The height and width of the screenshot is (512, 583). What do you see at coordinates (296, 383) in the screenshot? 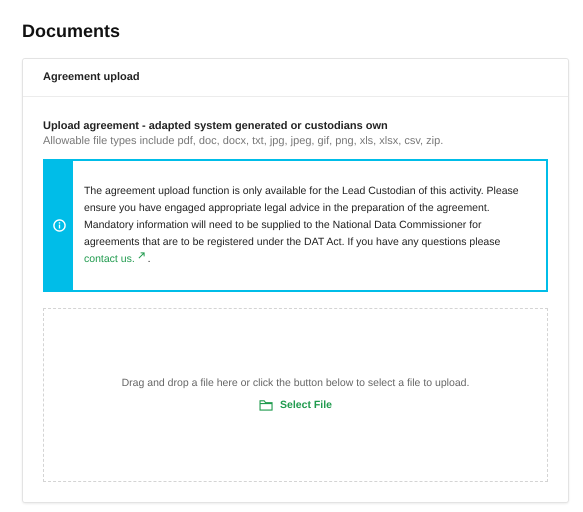
I see `dropzone-instruction: Drag and drop a file here or click the button below to select a file to upload.` at bounding box center [296, 383].